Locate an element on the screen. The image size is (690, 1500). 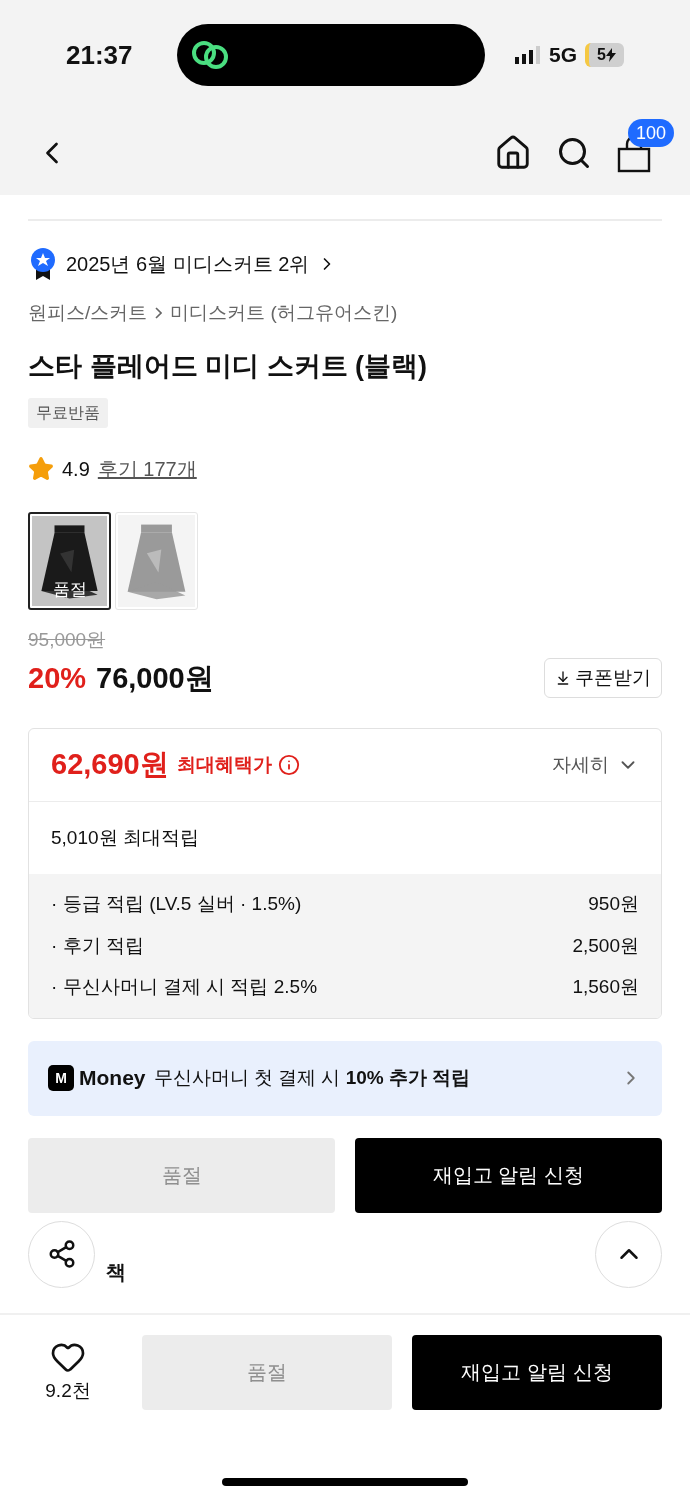
points-item-label: · 무신사머니 결제 시 적립 2.5% is located at coordinates (184, 987).